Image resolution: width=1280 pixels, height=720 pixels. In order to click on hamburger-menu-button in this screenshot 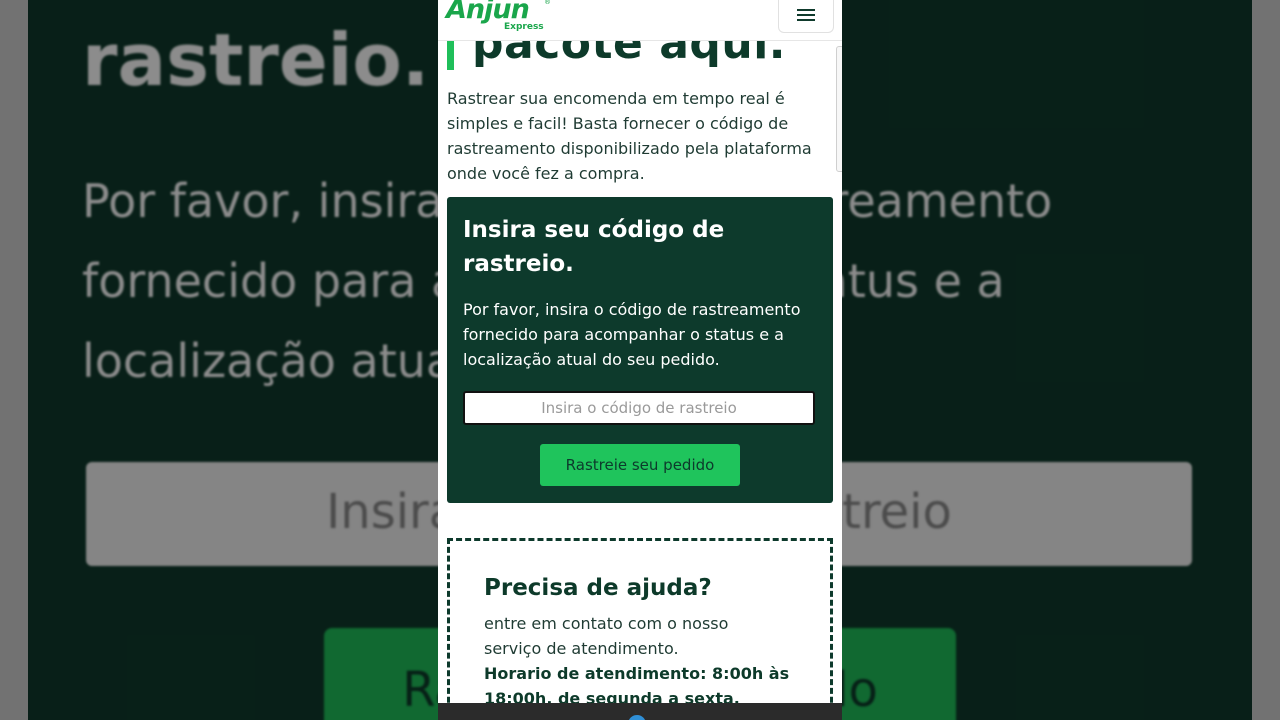, I will do `click(806, 16)`.